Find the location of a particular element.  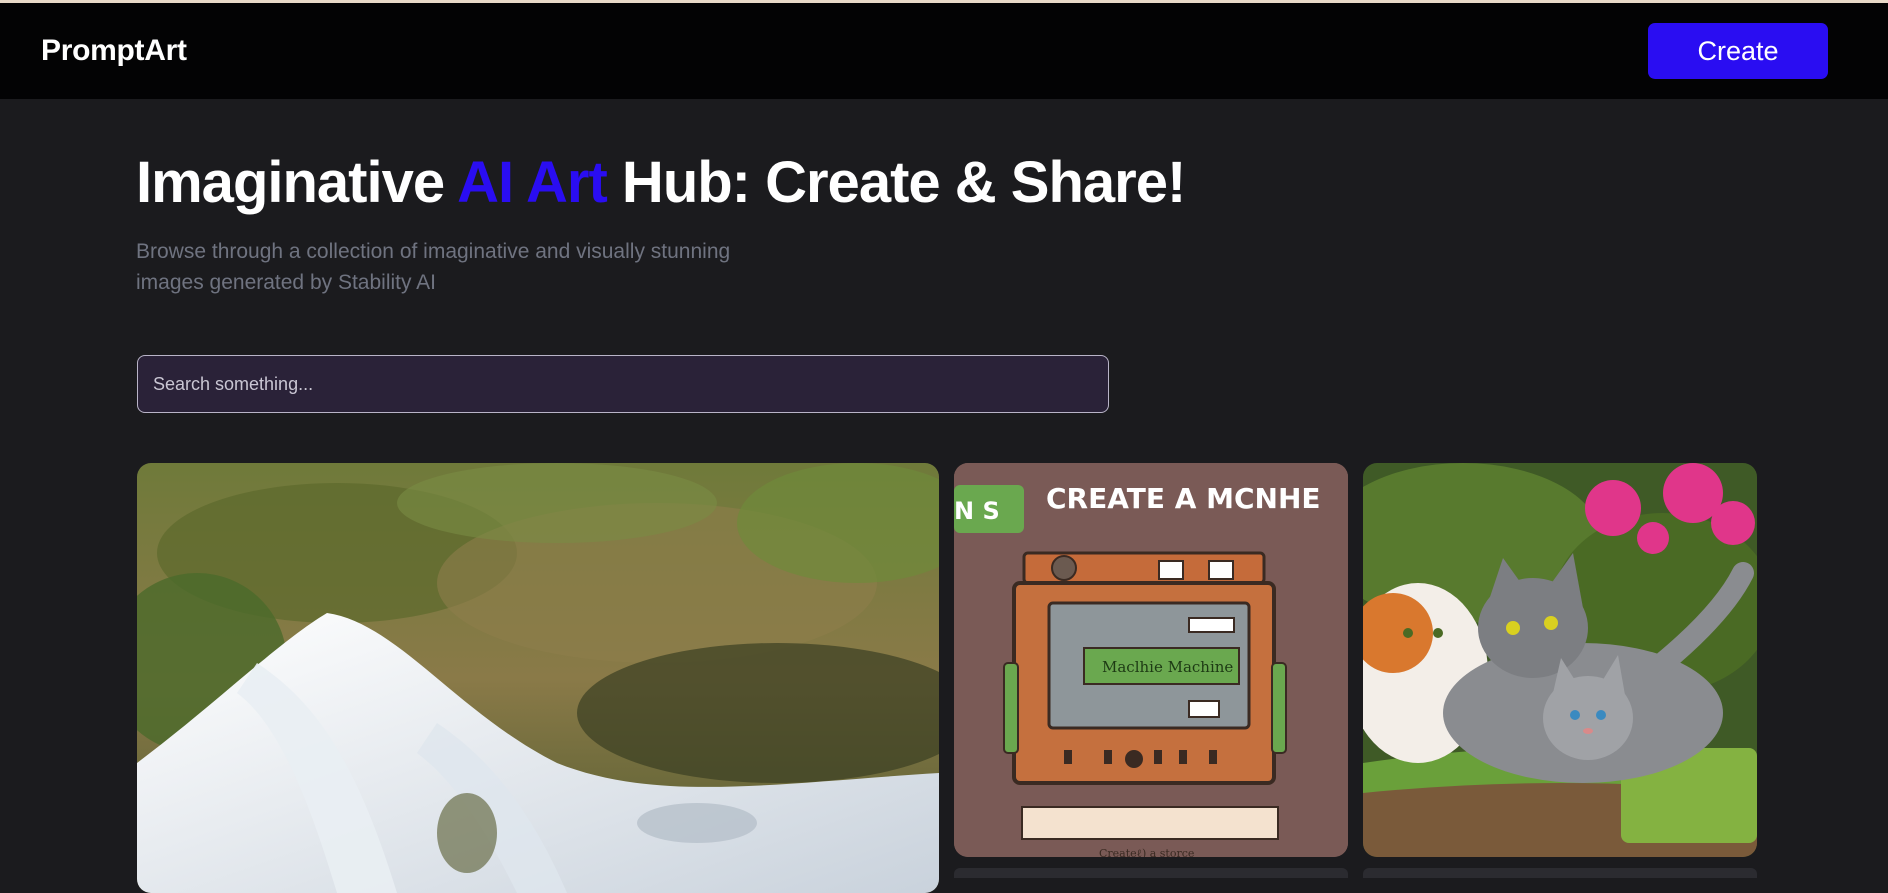

navbar: PromptArt Create is located at coordinates (944, 51).